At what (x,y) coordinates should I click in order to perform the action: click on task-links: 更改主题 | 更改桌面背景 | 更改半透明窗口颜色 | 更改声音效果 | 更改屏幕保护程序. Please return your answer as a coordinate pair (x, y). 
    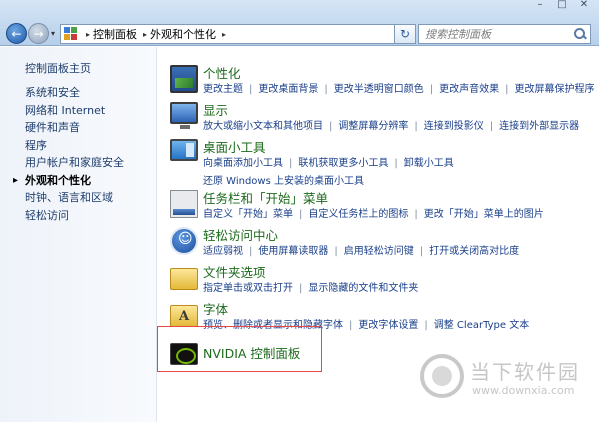
    Looking at the image, I should click on (401, 90).